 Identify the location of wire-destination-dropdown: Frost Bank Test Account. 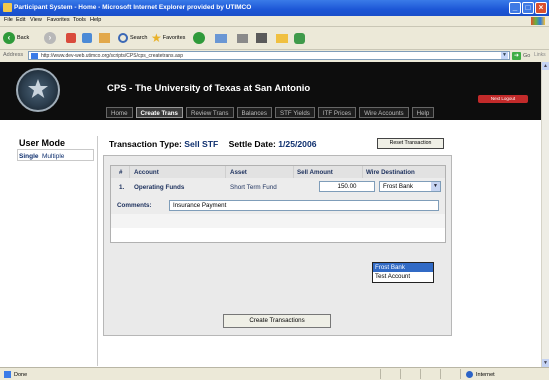
(403, 272).